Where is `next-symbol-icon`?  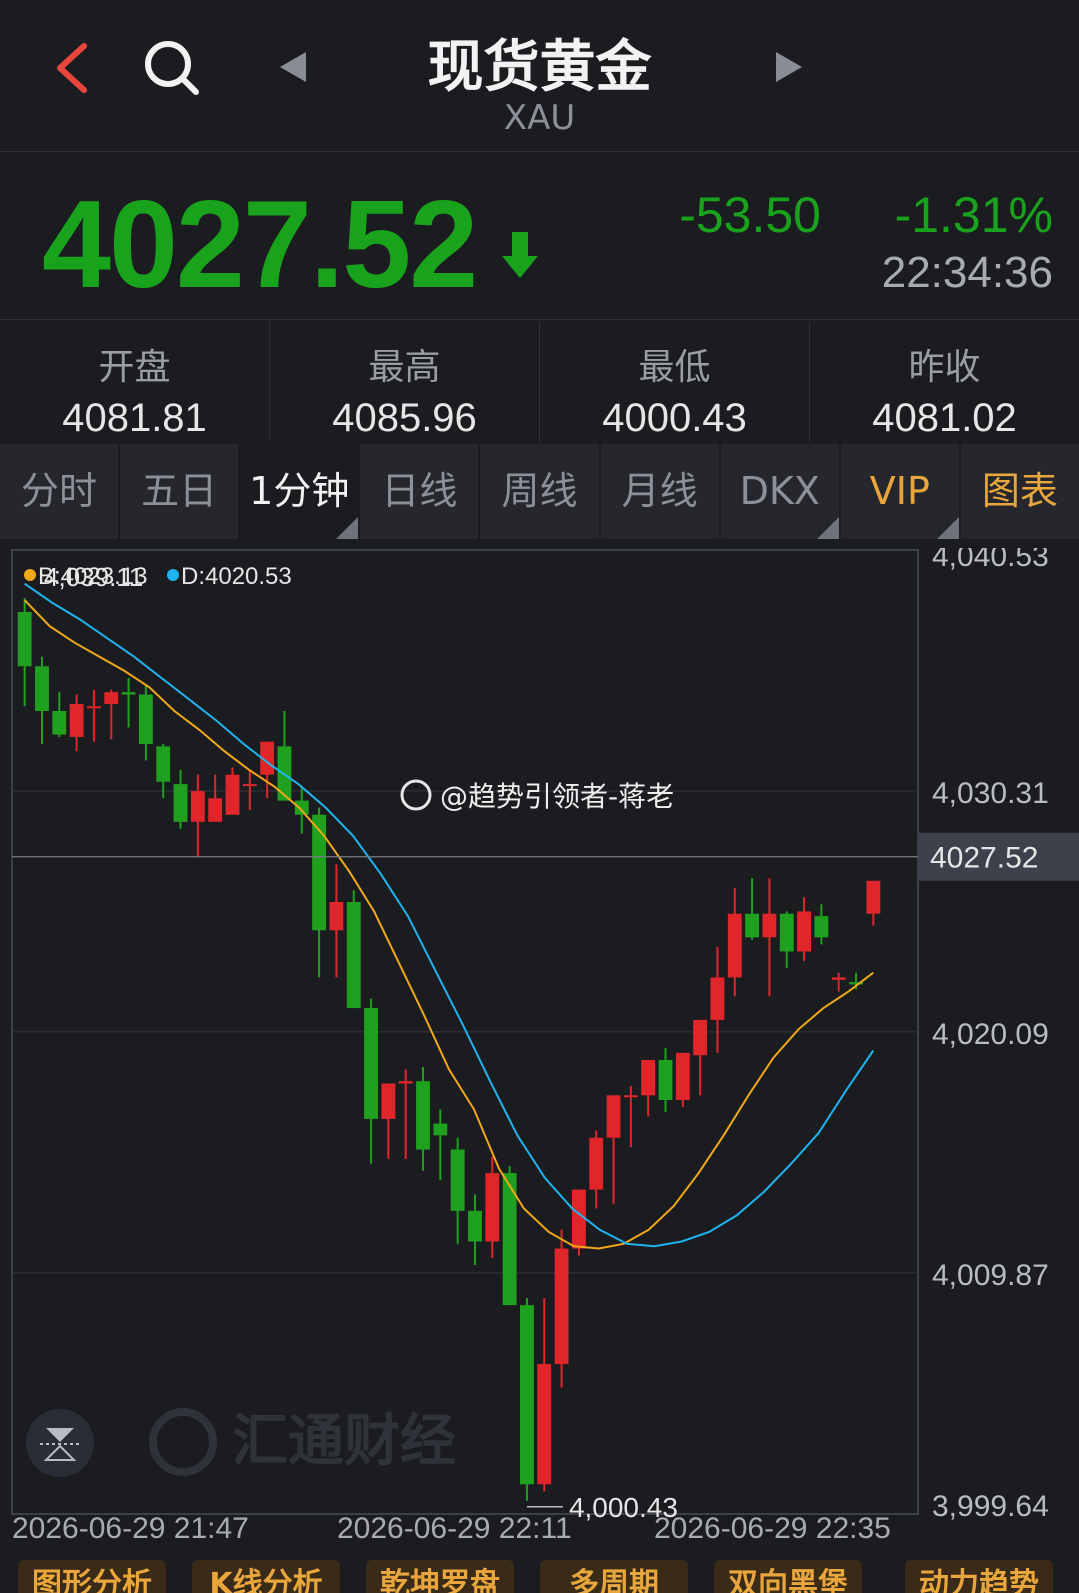
next-symbol-icon is located at coordinates (789, 67).